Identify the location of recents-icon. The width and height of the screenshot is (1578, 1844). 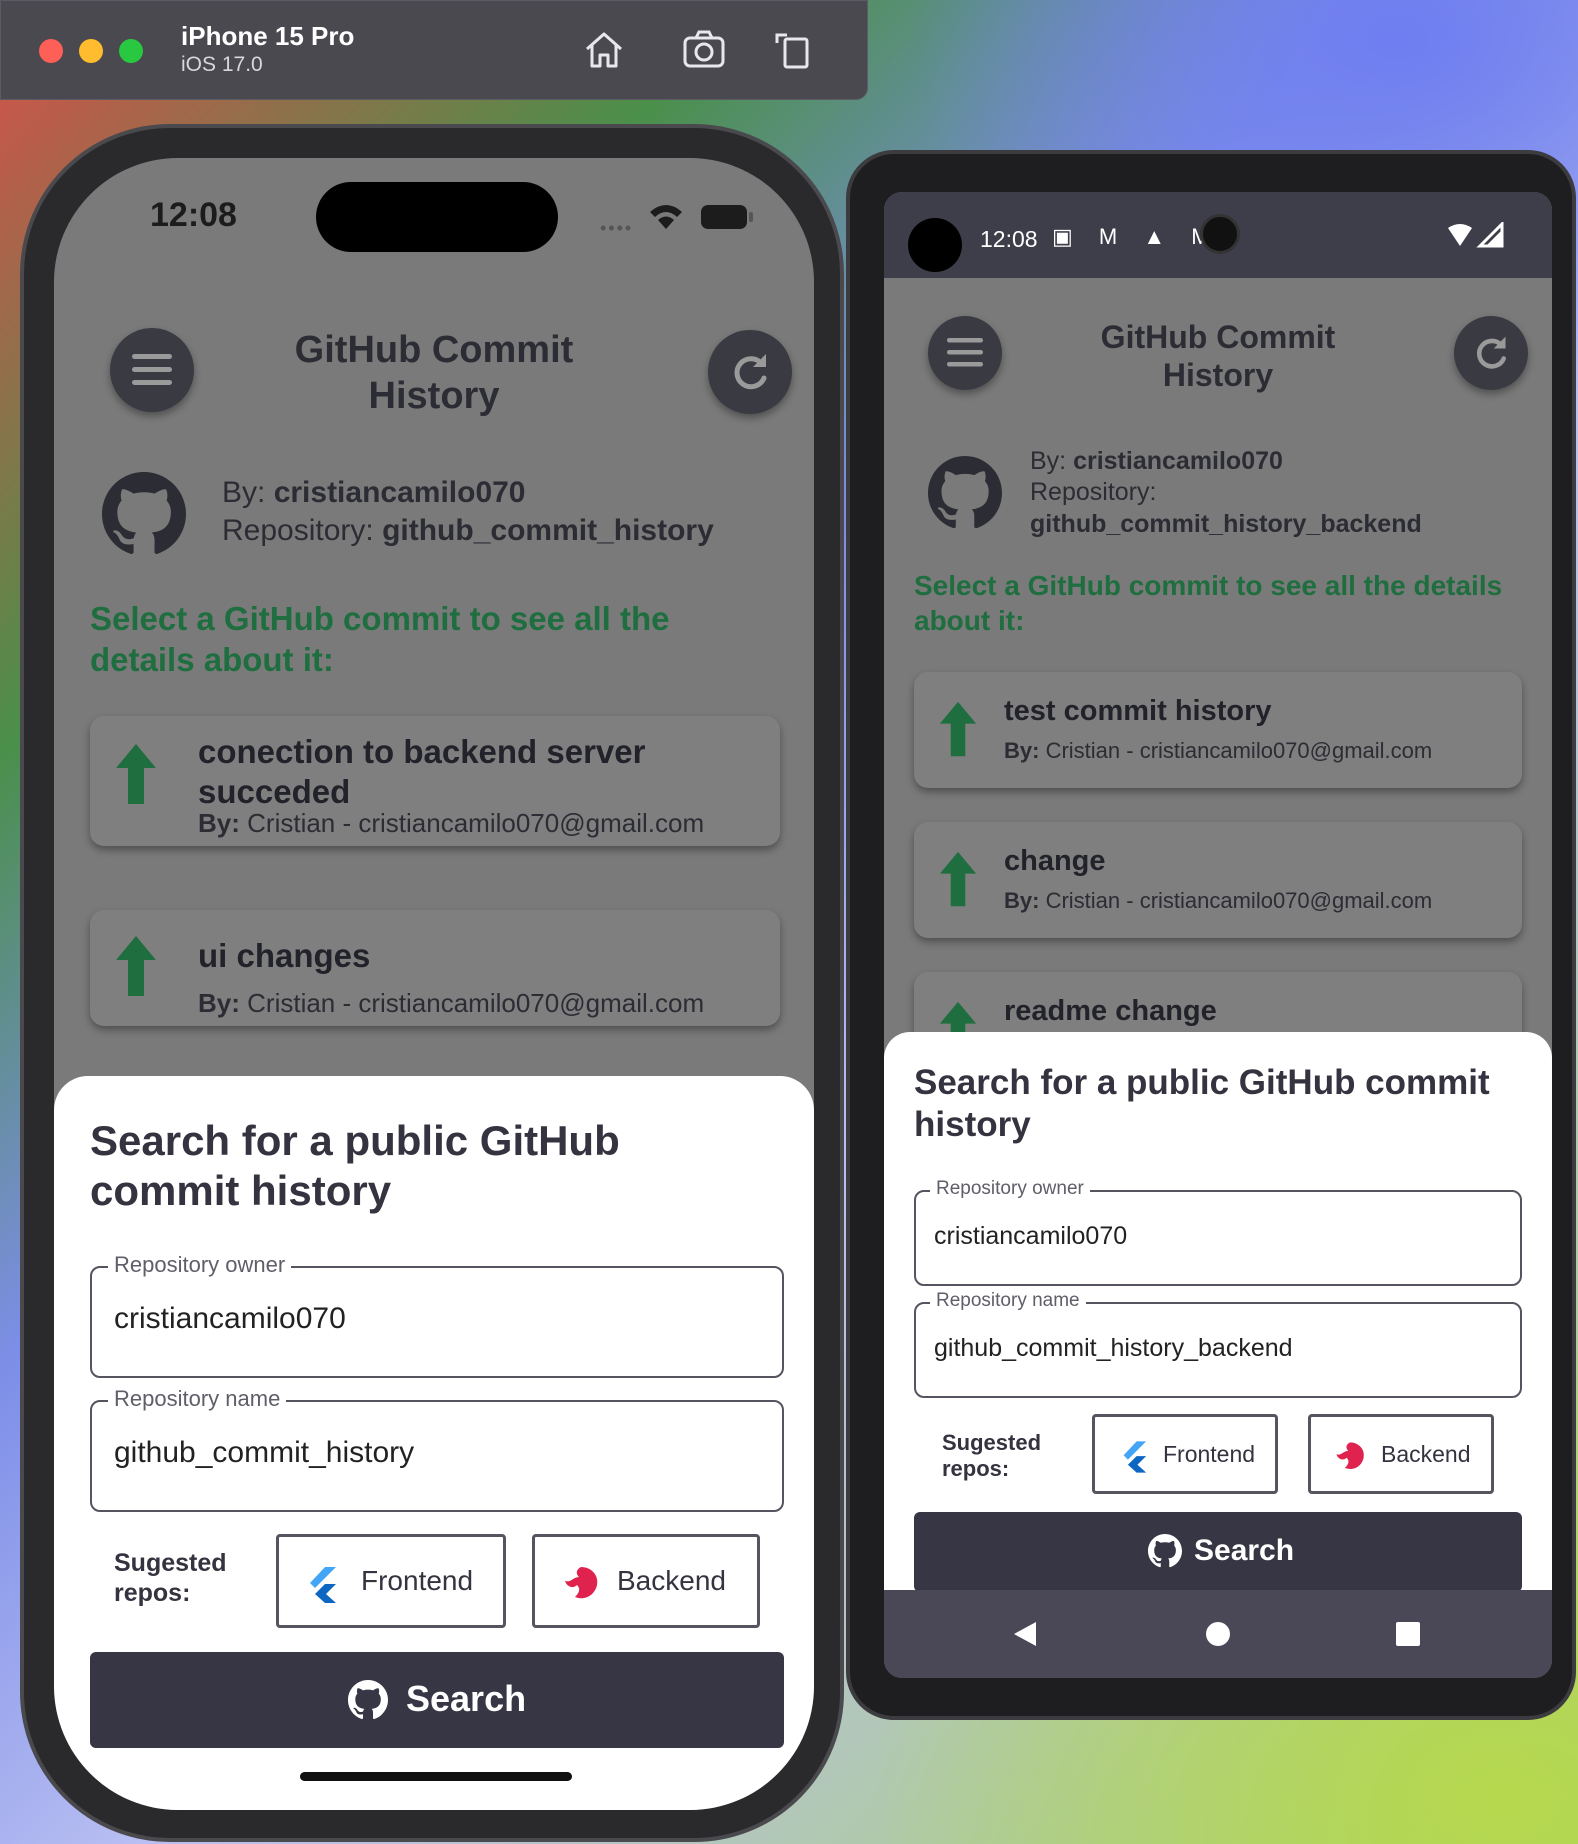
(1408, 1634).